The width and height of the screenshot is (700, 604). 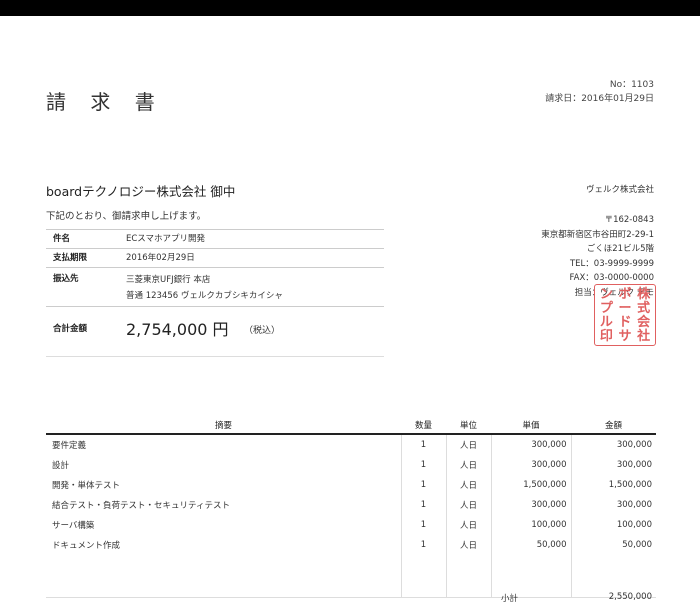 What do you see at coordinates (625, 294) in the screenshot?
I see `seal-char: ボ` at bounding box center [625, 294].